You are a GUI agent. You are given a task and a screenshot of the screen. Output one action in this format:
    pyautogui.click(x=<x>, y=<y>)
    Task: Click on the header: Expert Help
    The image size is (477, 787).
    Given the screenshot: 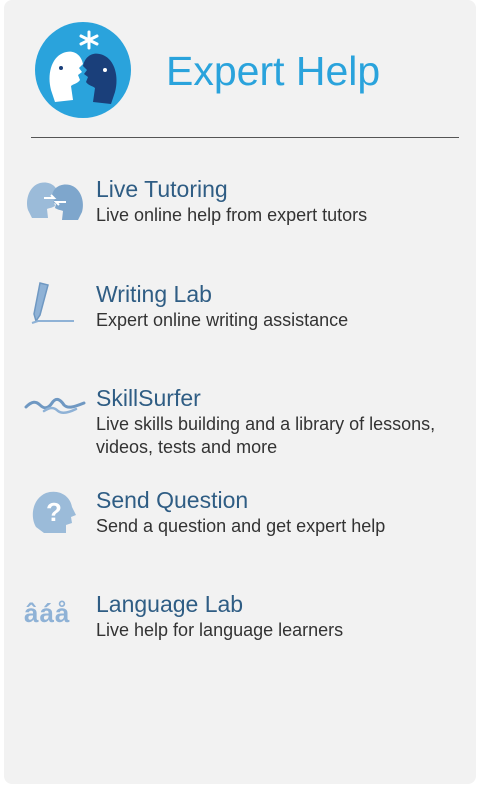 What is the action you would take?
    pyautogui.click(x=248, y=70)
    